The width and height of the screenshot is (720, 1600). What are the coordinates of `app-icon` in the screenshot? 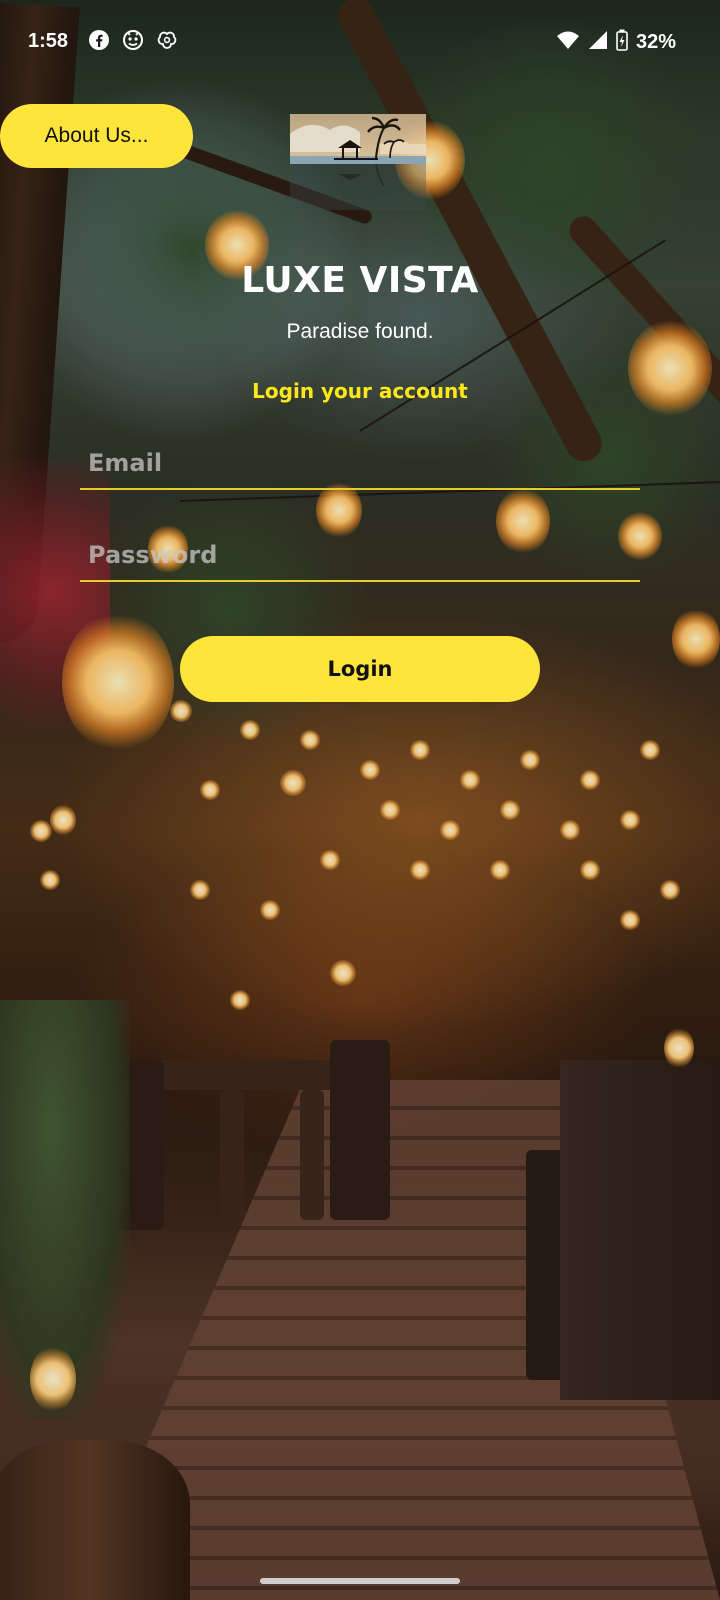 It's located at (167, 40).